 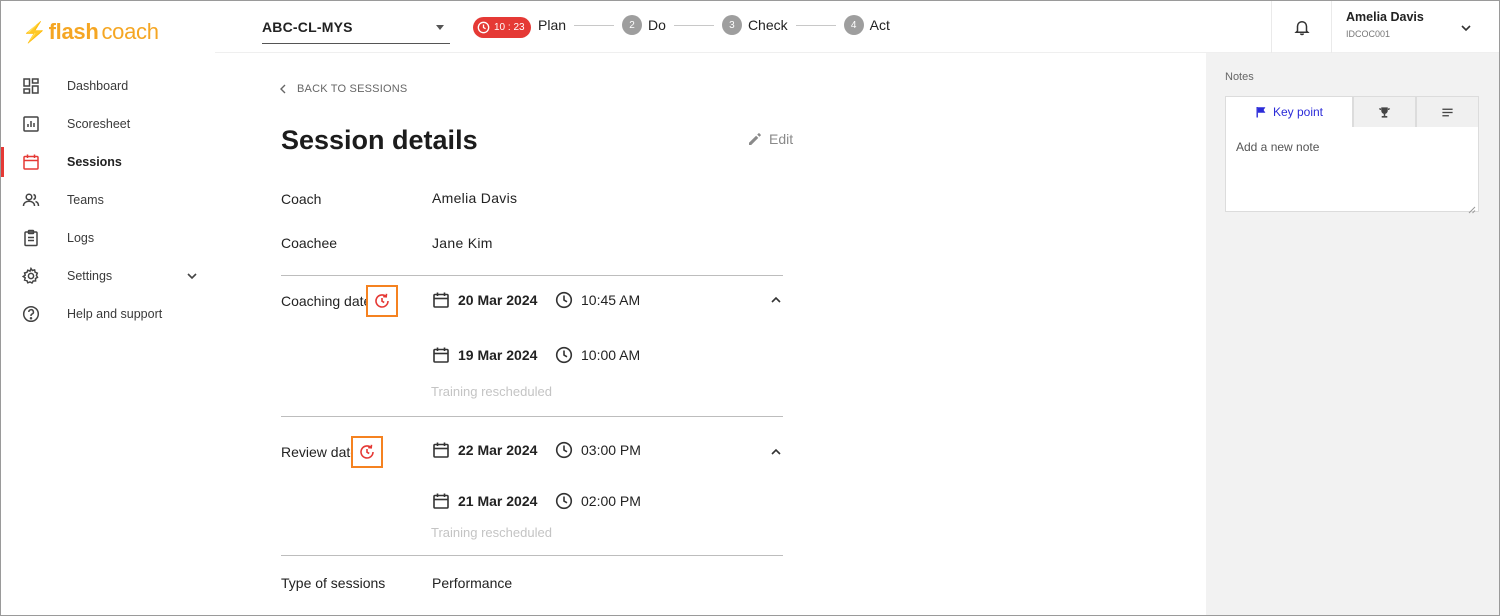 What do you see at coordinates (462, 243) in the screenshot?
I see `coachee-value: Jane Kim` at bounding box center [462, 243].